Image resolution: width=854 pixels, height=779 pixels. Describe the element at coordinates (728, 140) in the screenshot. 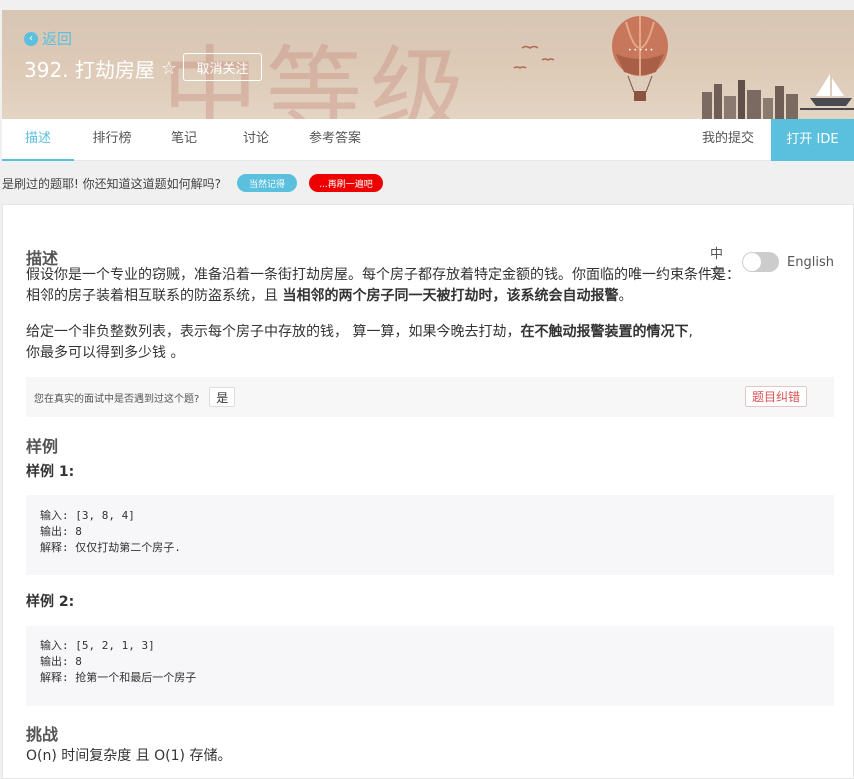

I see `my-submissions-link: 我的提交` at that location.